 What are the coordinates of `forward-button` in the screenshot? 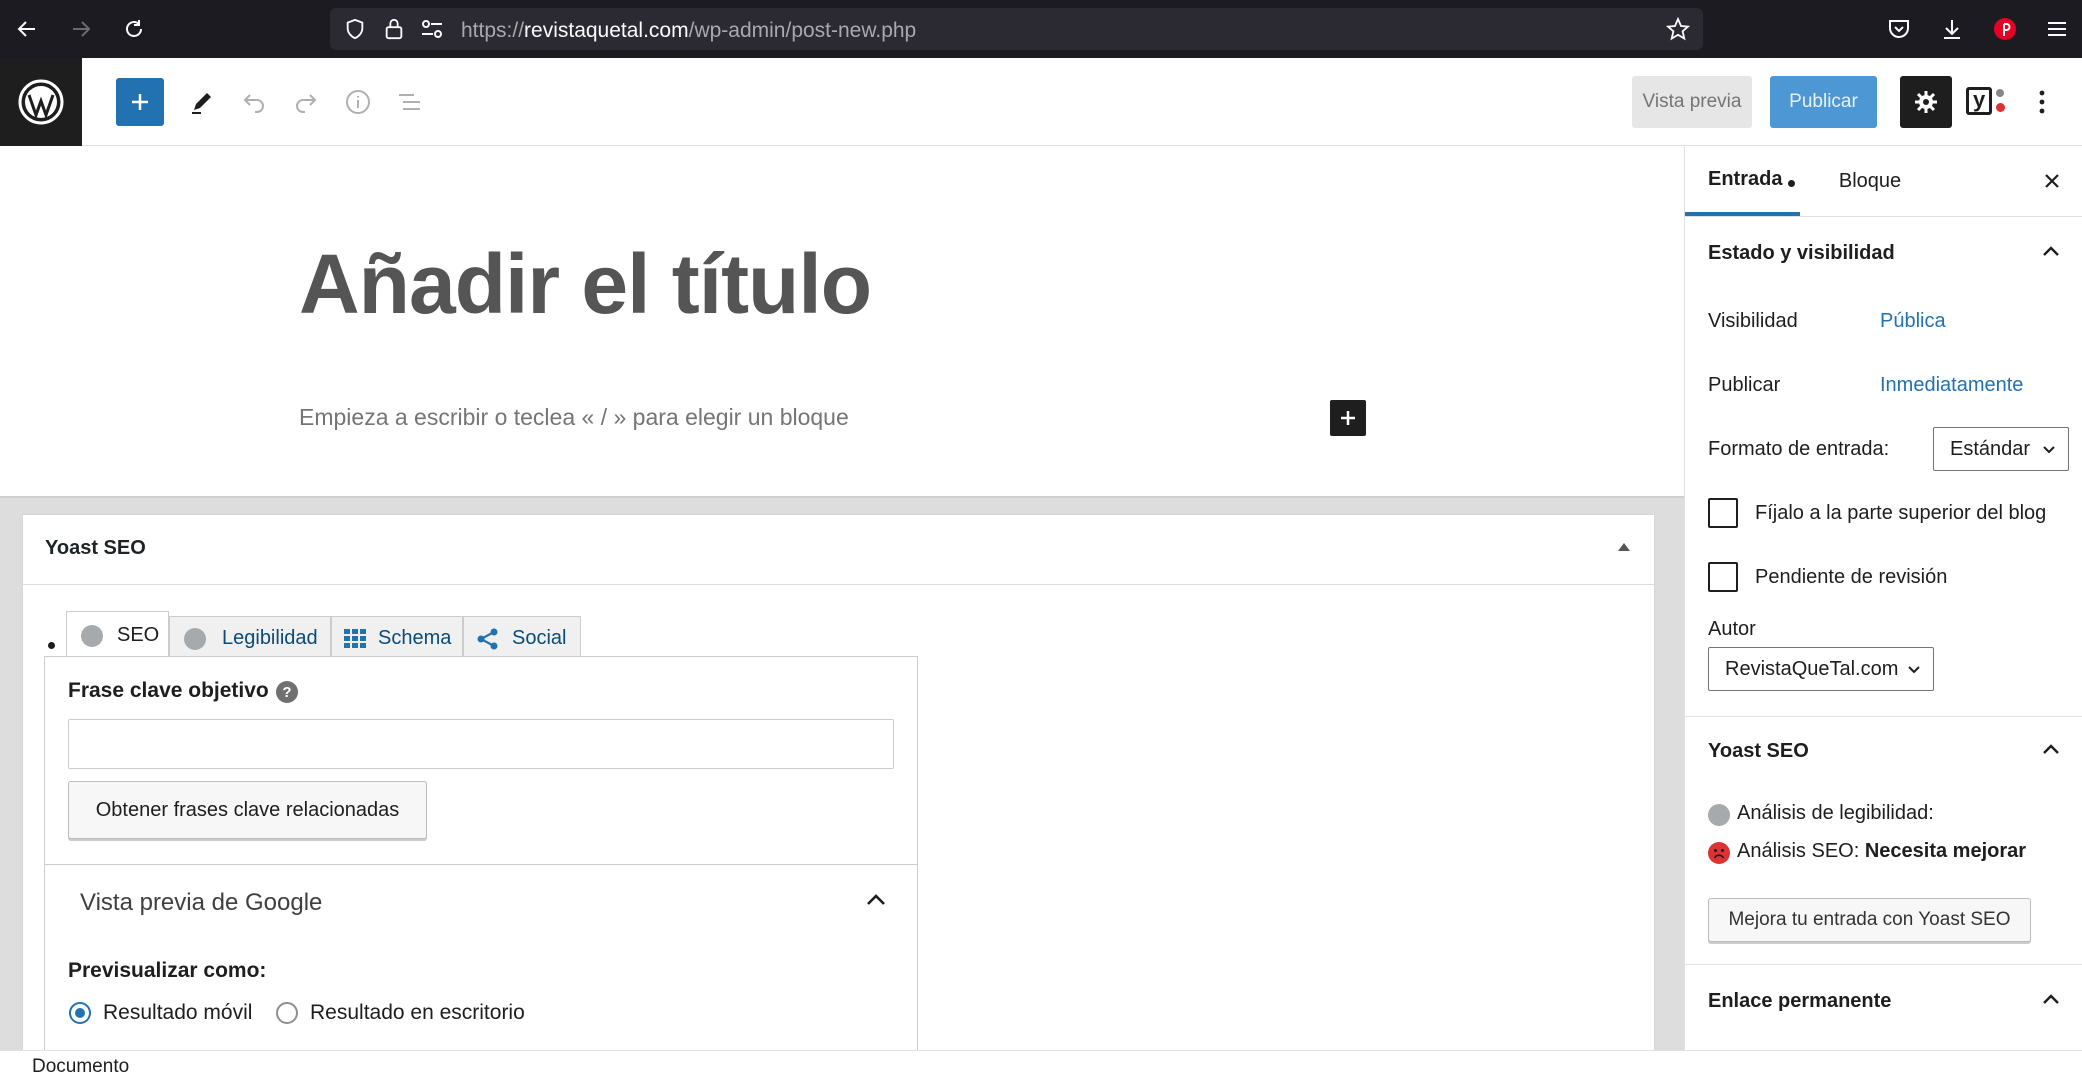 It's located at (81, 29).